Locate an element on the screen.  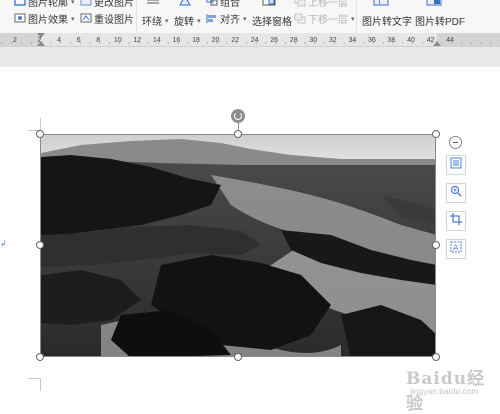
crop-icon is located at coordinates (456, 221).